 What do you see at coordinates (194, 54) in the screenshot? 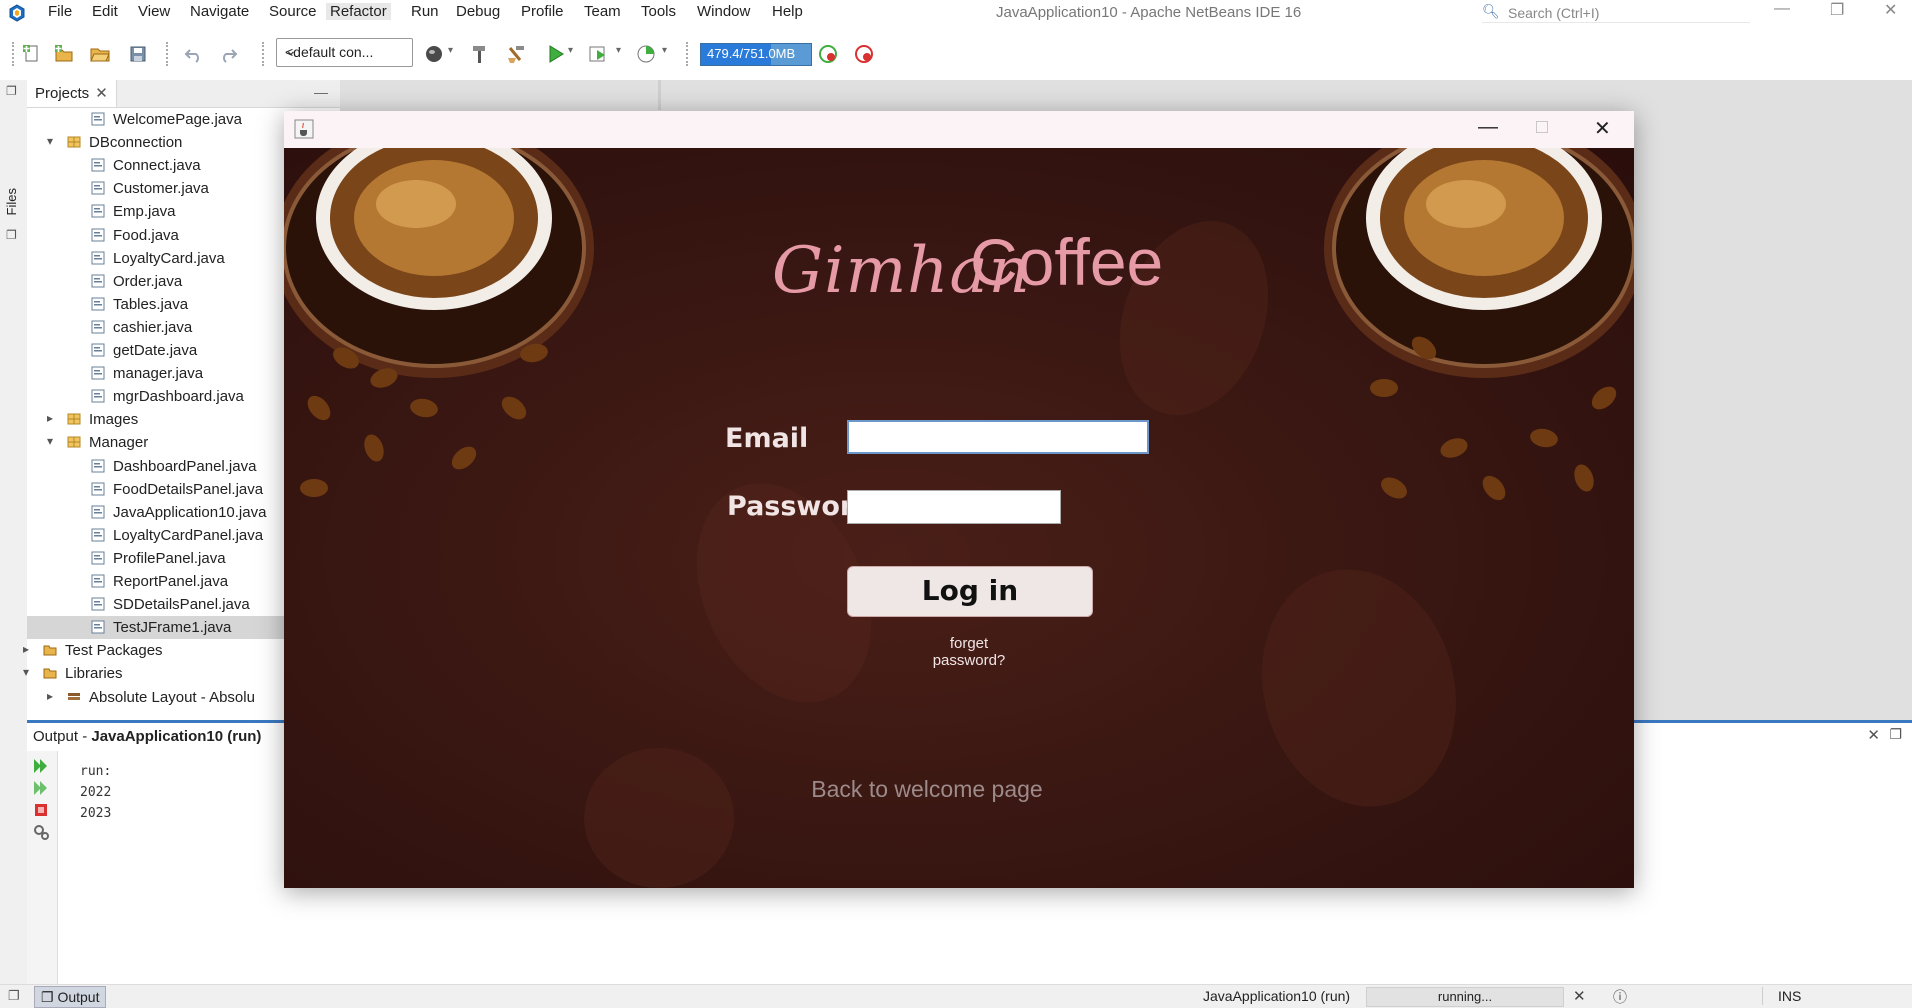
I see `undo-icon` at bounding box center [194, 54].